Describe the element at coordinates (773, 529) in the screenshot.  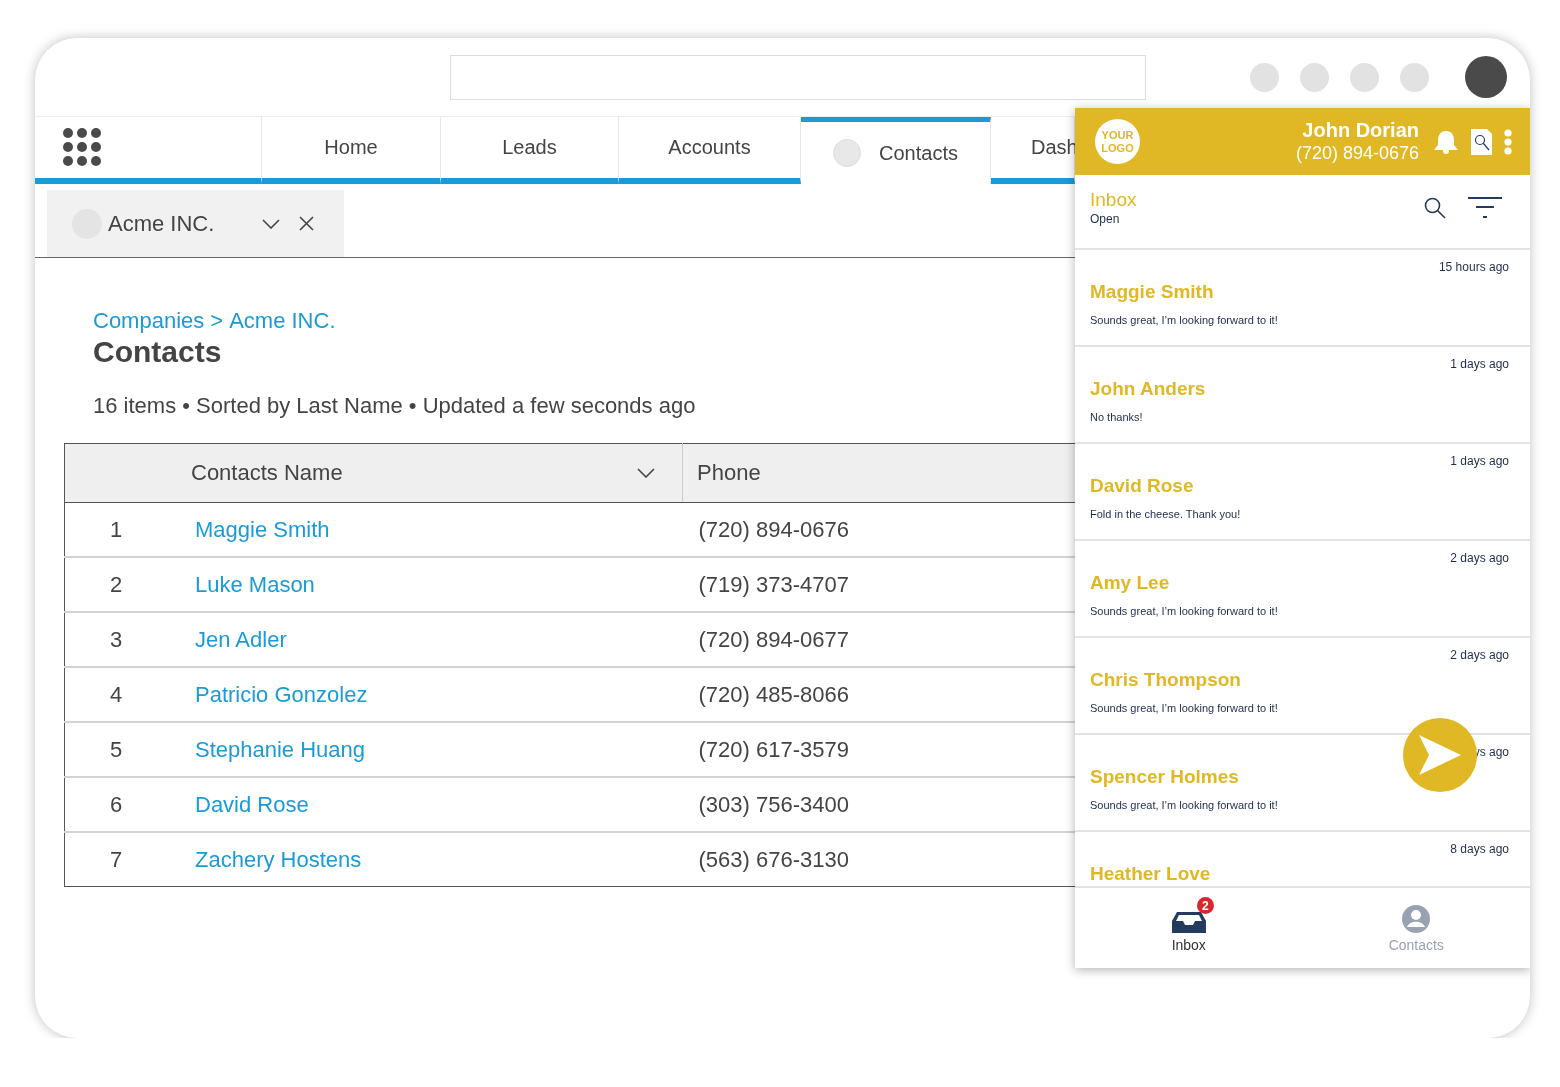
I see `phone-number: (720) 894-0676` at that location.